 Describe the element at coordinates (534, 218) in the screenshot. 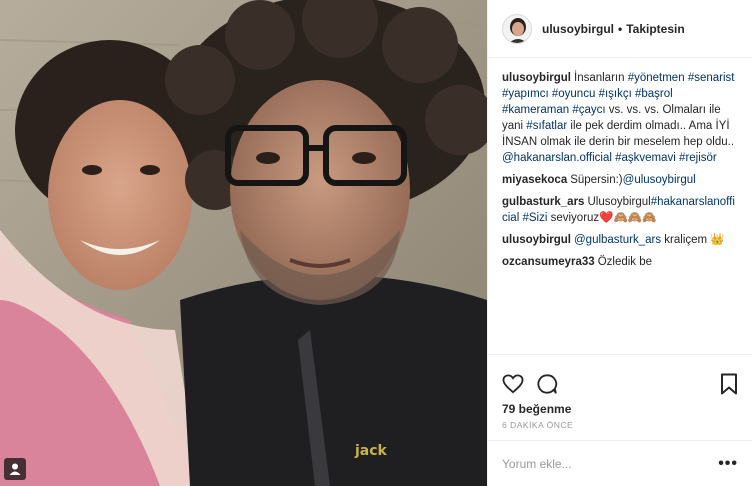

I see `comment-link: #Sizi` at that location.